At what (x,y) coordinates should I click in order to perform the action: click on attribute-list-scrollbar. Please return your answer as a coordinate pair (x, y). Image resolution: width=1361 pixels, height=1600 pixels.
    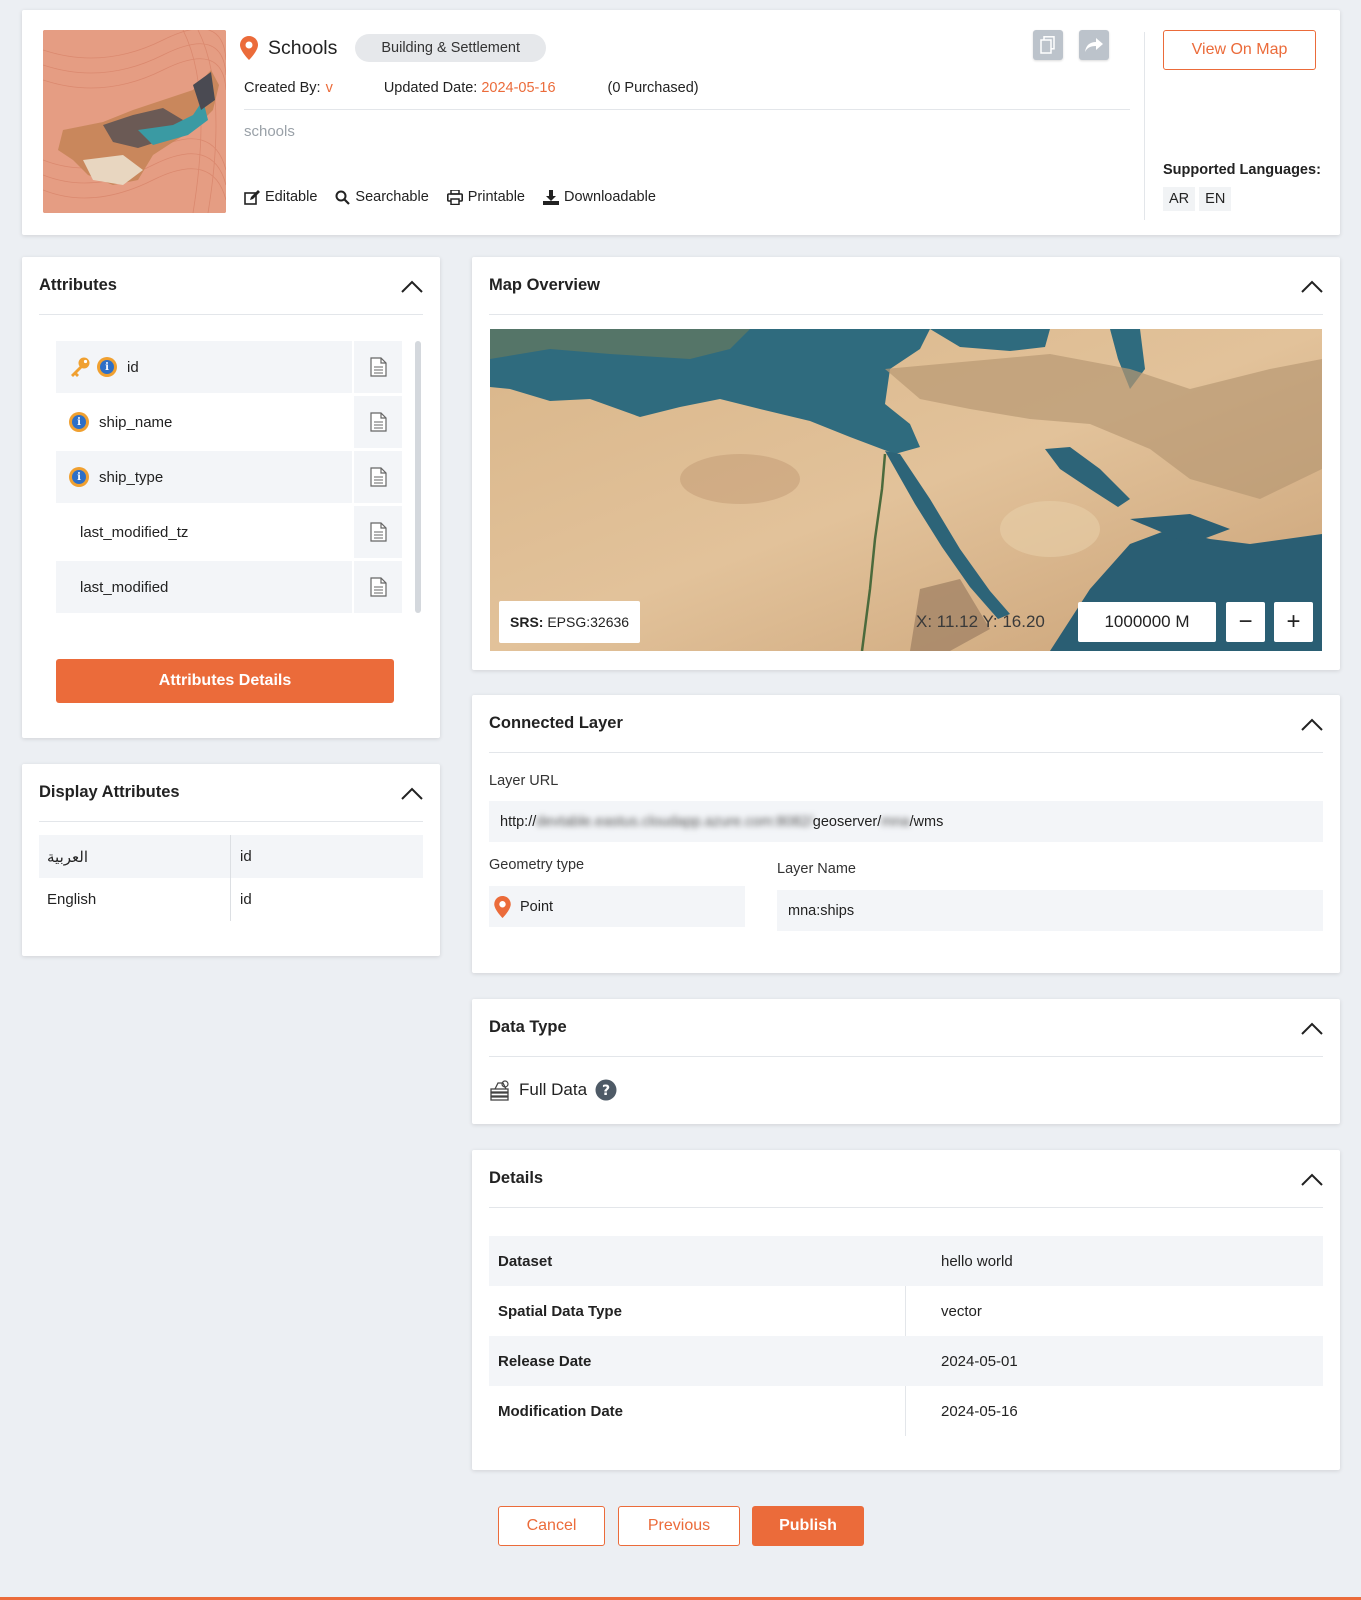
    Looking at the image, I should click on (418, 477).